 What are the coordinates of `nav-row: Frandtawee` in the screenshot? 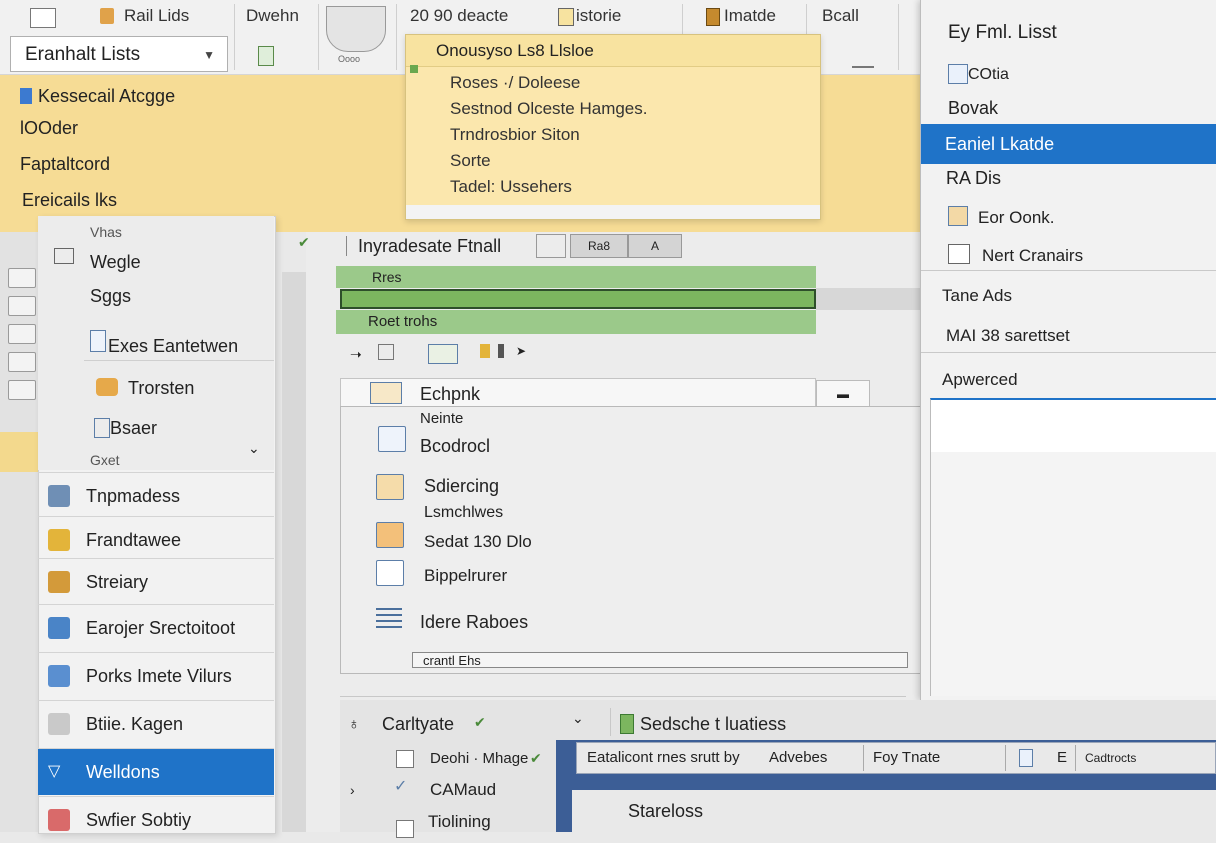 It's located at (156, 539).